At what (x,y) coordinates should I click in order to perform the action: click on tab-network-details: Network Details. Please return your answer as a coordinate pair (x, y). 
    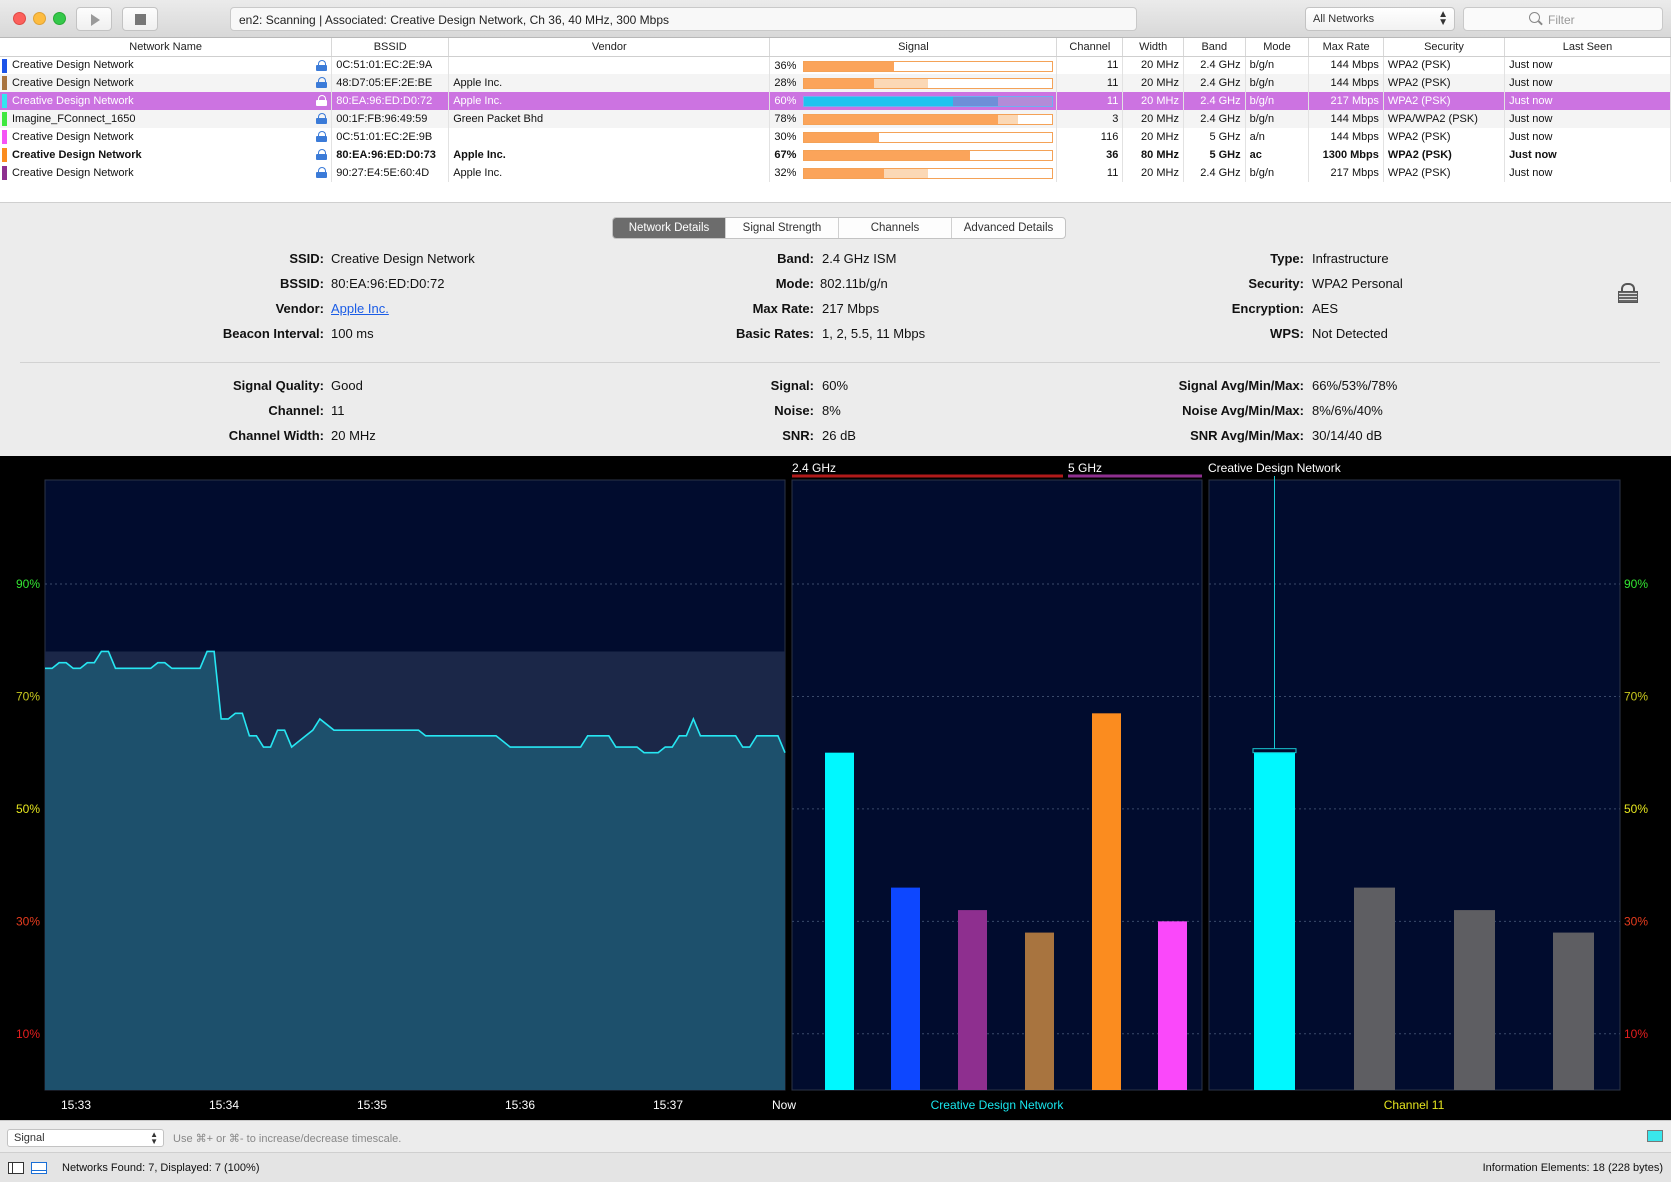
    Looking at the image, I should click on (669, 228).